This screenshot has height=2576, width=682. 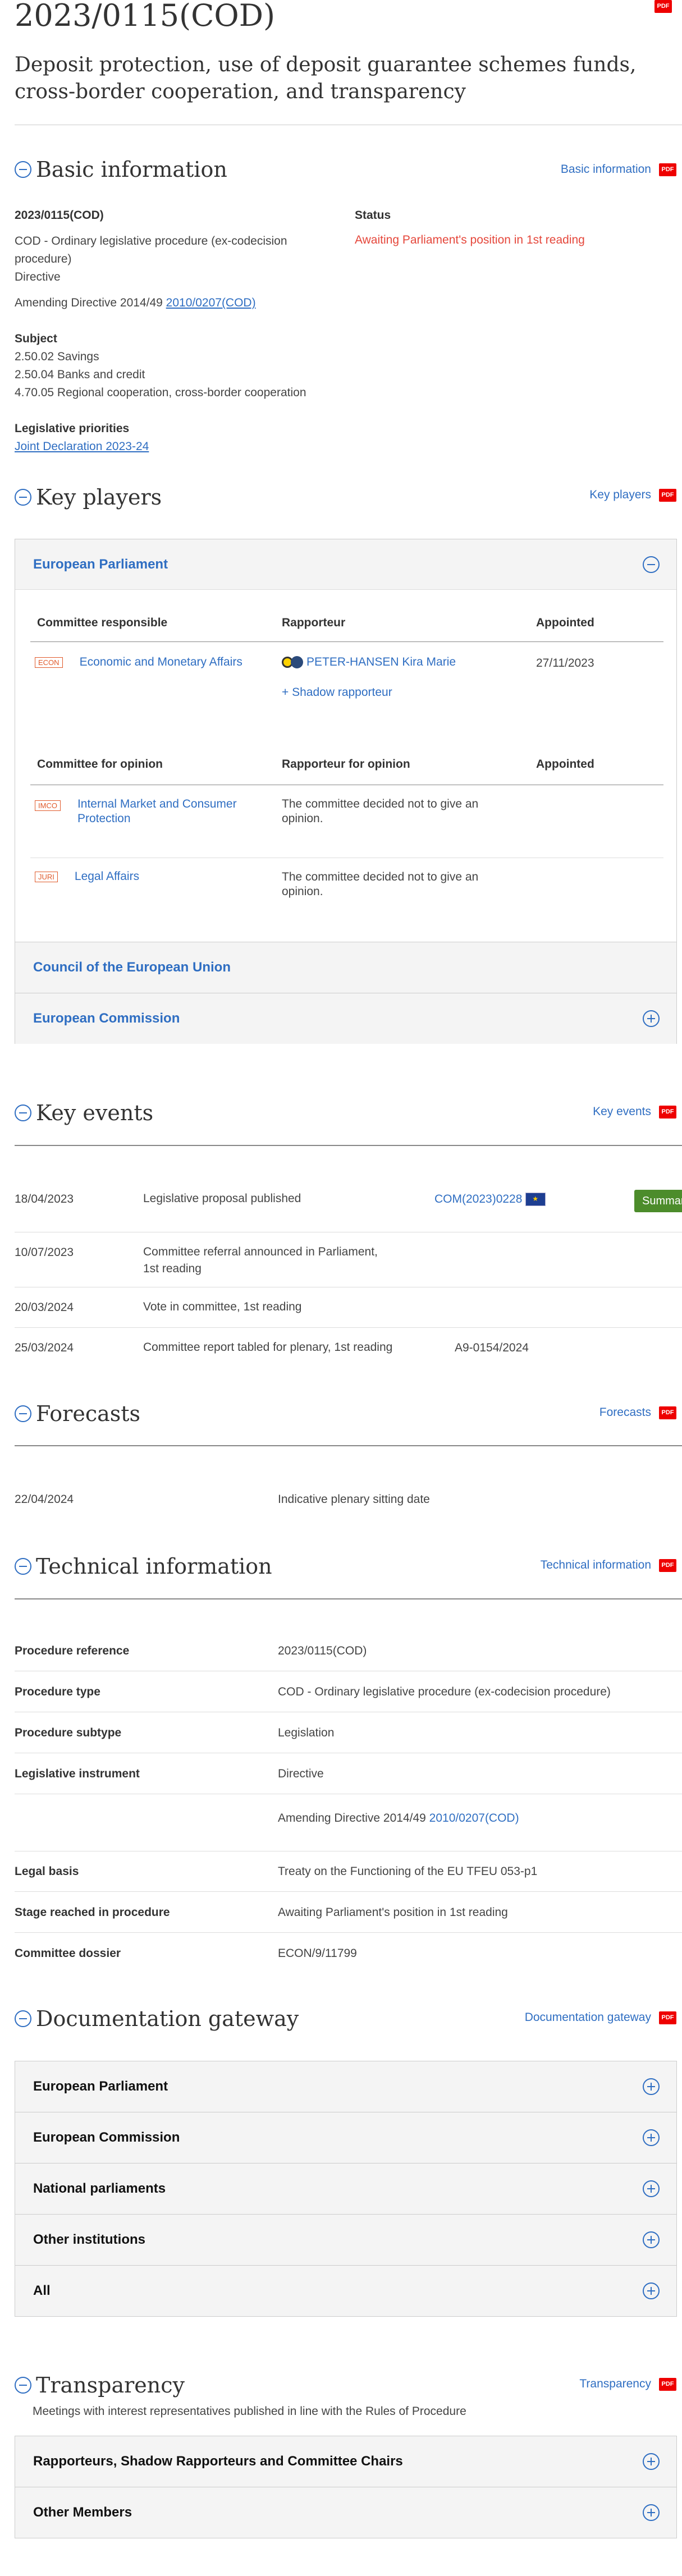 I want to click on doc-item: European Commission, so click(x=346, y=2138).